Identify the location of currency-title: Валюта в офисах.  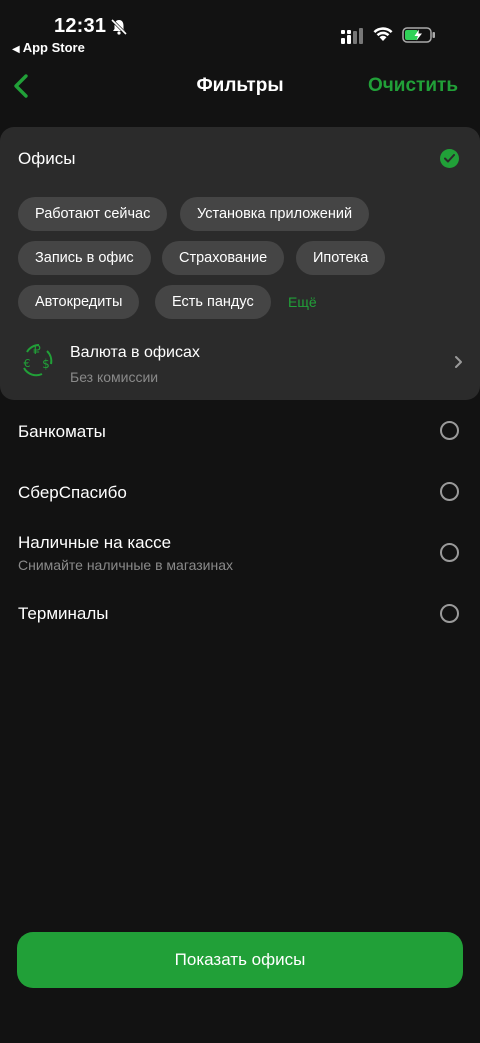
(135, 352).